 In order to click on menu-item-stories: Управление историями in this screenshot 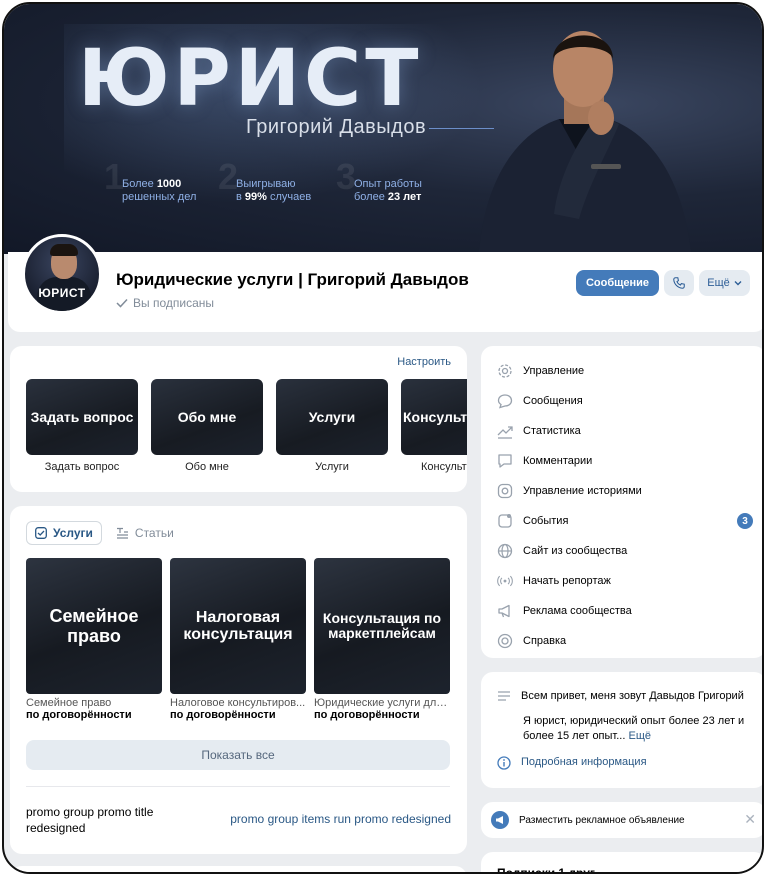, I will do `click(625, 491)`.